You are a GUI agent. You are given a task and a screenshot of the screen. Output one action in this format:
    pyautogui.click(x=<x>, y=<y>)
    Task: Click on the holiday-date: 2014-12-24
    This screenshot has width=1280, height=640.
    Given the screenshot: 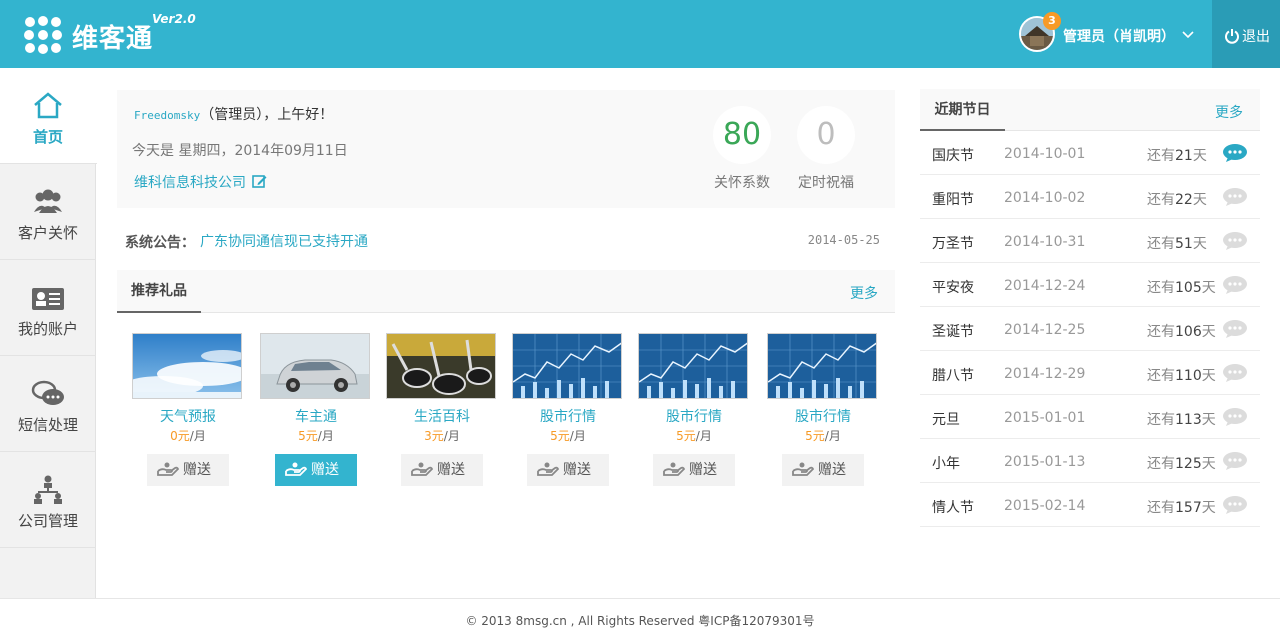 What is the action you would take?
    pyautogui.click(x=1045, y=286)
    